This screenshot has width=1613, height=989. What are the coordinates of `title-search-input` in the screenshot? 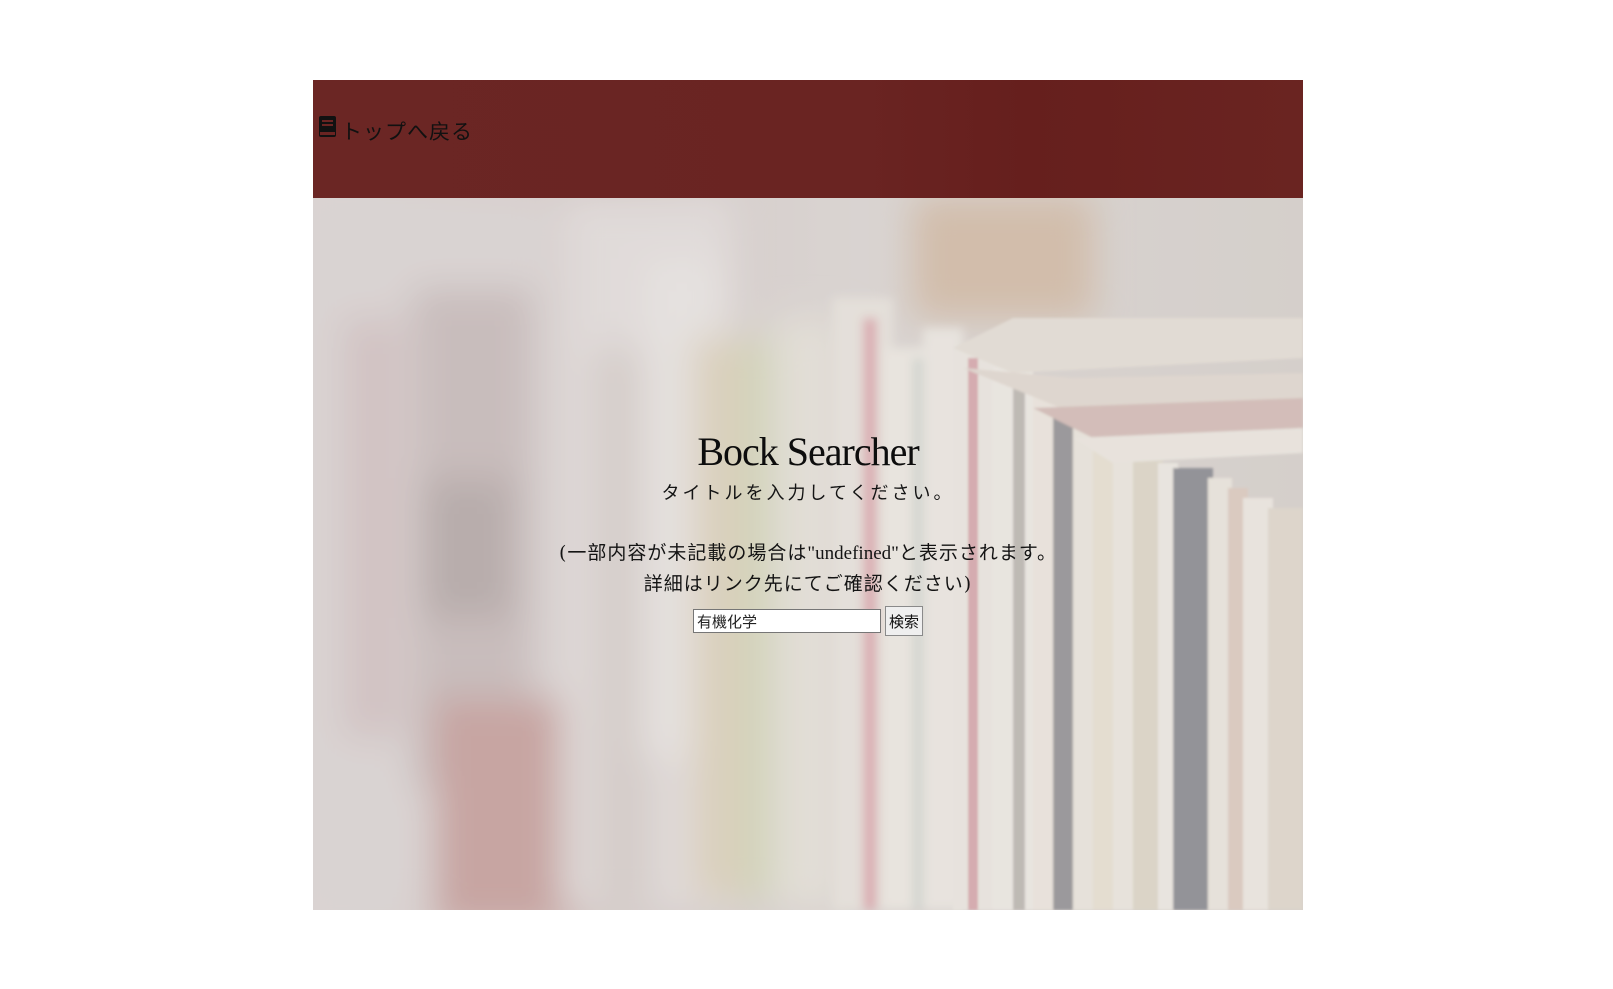 It's located at (787, 621).